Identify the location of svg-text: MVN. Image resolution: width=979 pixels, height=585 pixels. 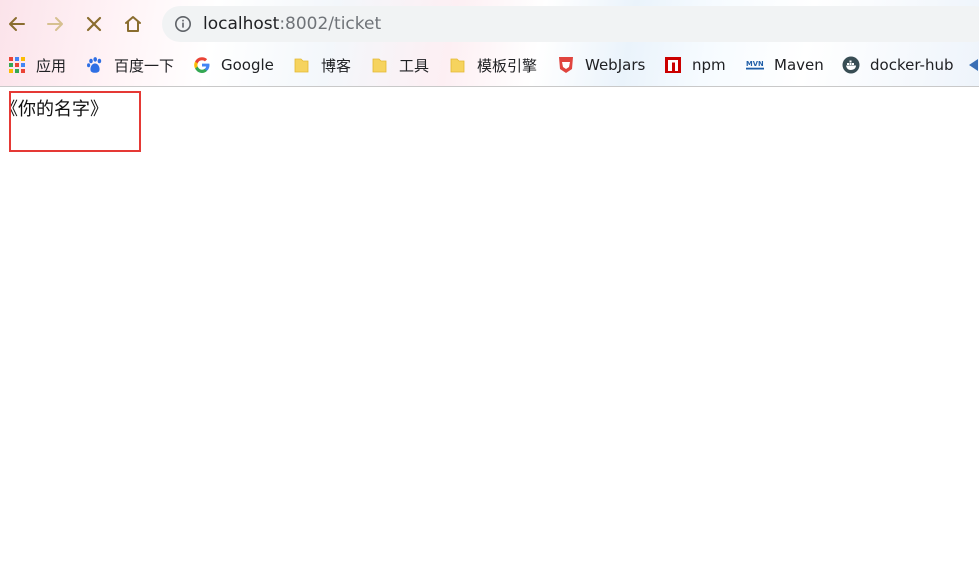
(755, 64).